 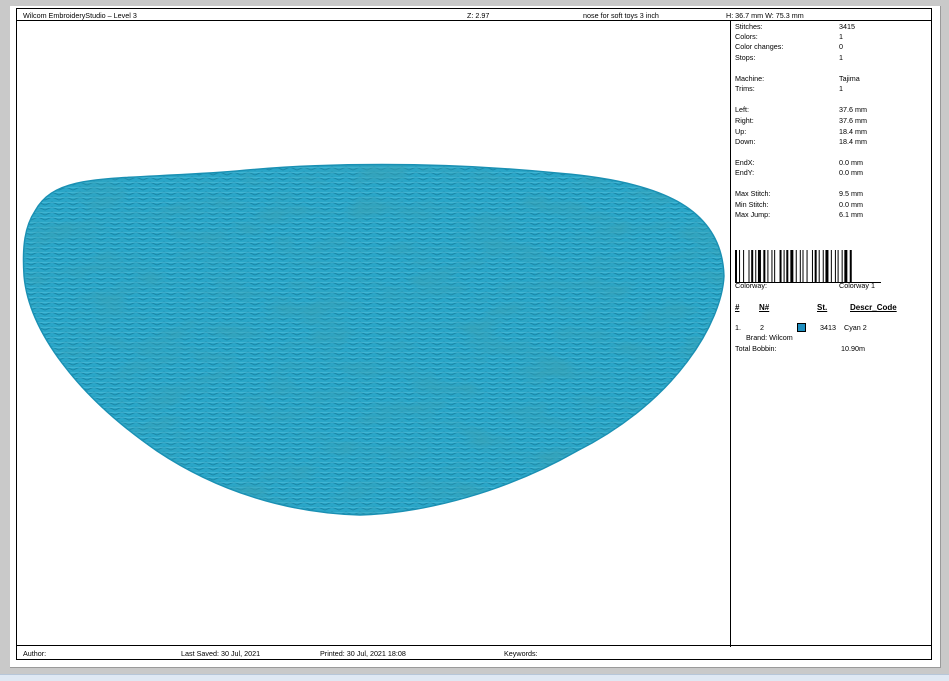 What do you see at coordinates (521, 653) in the screenshot?
I see `keywords-field: Keywords:` at bounding box center [521, 653].